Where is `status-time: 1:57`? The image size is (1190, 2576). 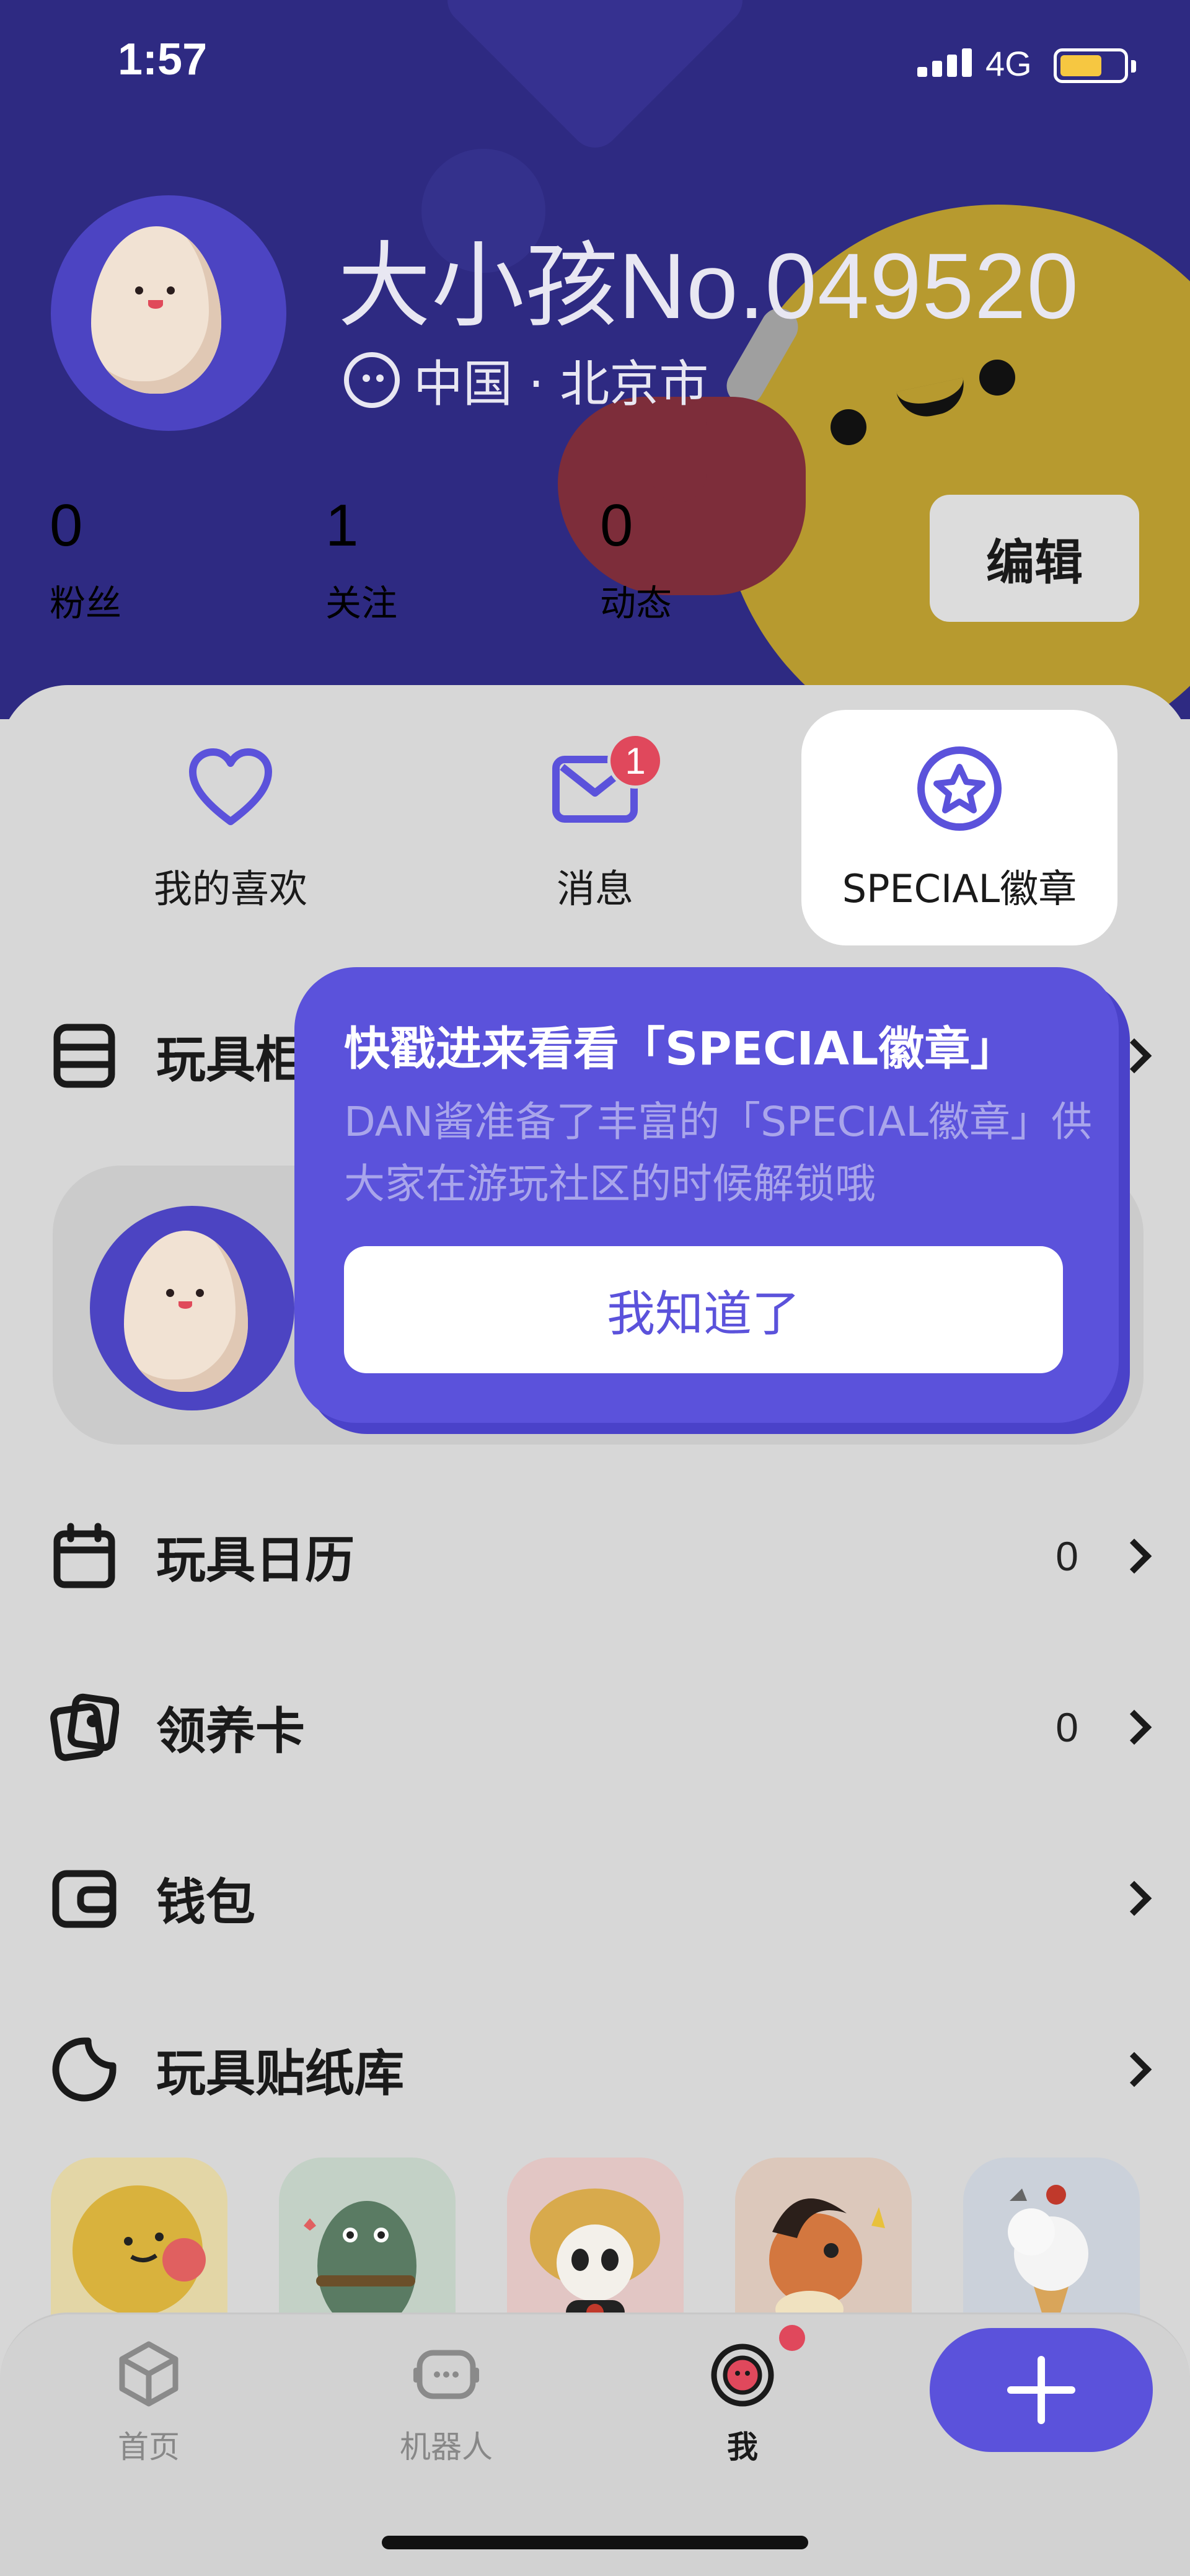 status-time: 1:57 is located at coordinates (163, 60).